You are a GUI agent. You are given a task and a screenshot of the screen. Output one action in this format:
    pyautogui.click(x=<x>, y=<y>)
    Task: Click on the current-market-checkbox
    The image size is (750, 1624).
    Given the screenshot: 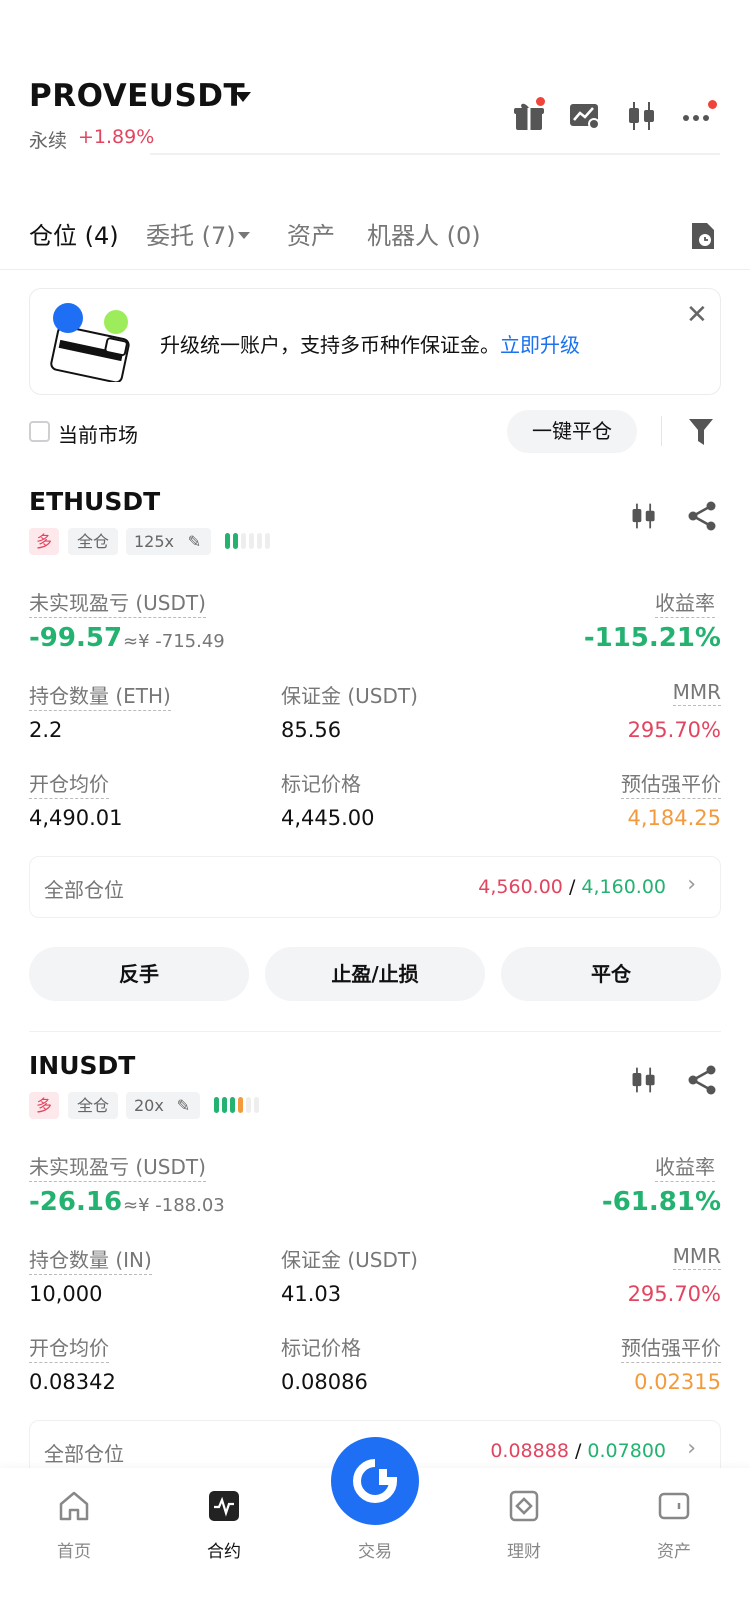 What is the action you would take?
    pyautogui.click(x=39, y=431)
    